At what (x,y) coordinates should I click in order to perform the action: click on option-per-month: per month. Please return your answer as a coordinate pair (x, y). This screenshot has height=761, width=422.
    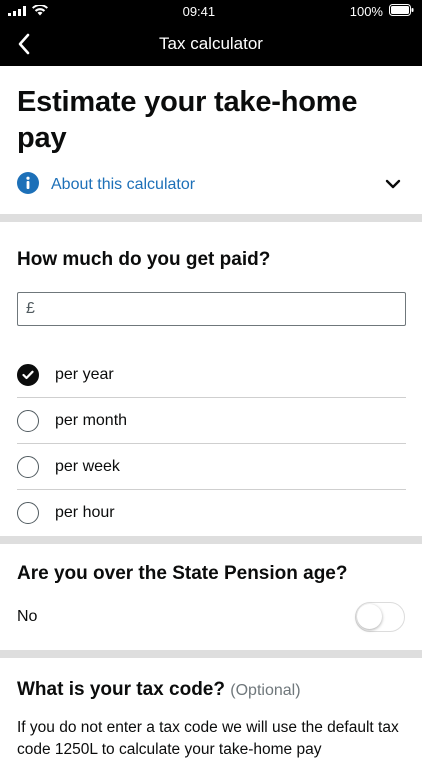
    Looking at the image, I should click on (211, 421).